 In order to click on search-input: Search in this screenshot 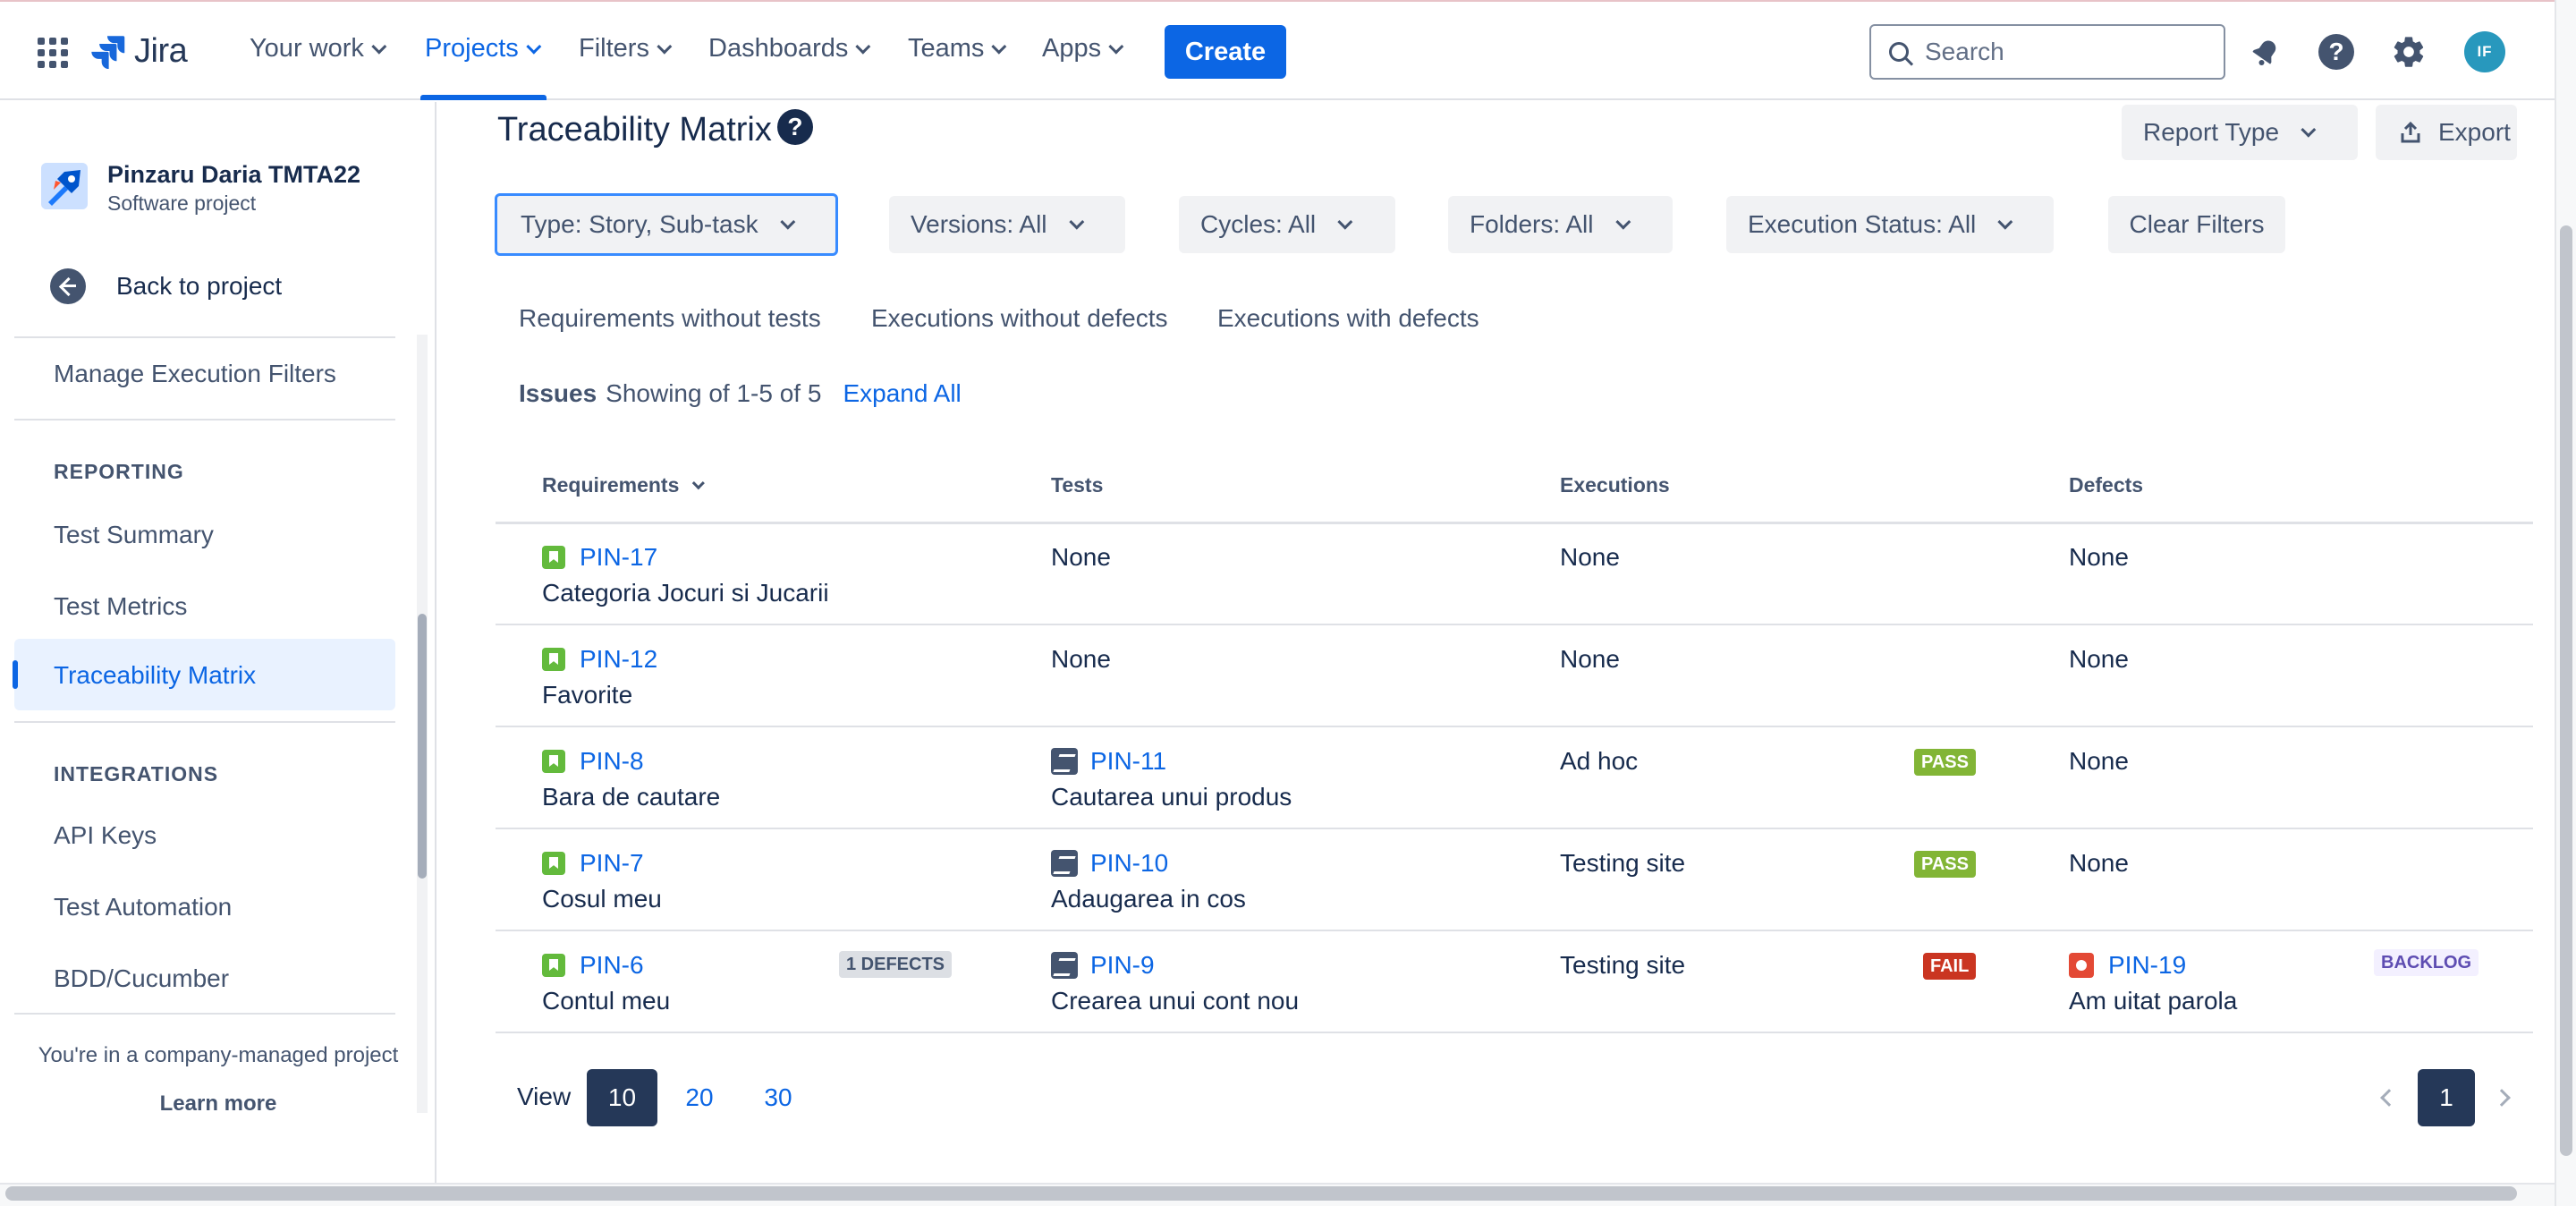, I will do `click(2047, 52)`.